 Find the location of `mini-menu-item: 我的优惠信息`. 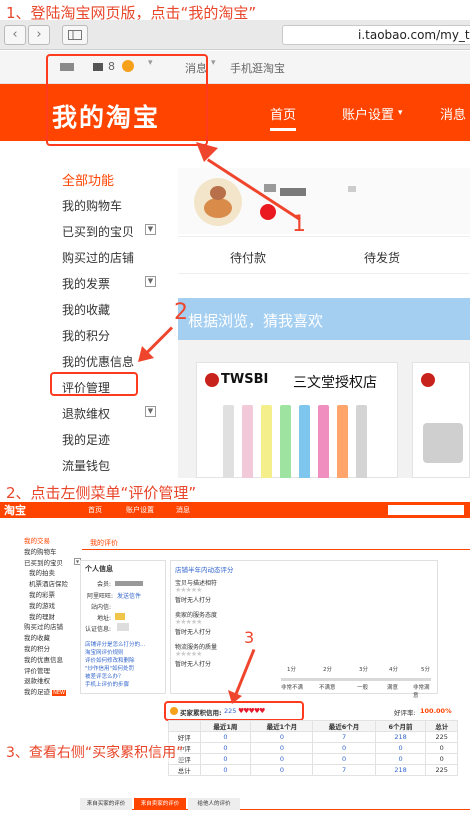

mini-menu-item: 我的优惠信息 is located at coordinates (46, 660).